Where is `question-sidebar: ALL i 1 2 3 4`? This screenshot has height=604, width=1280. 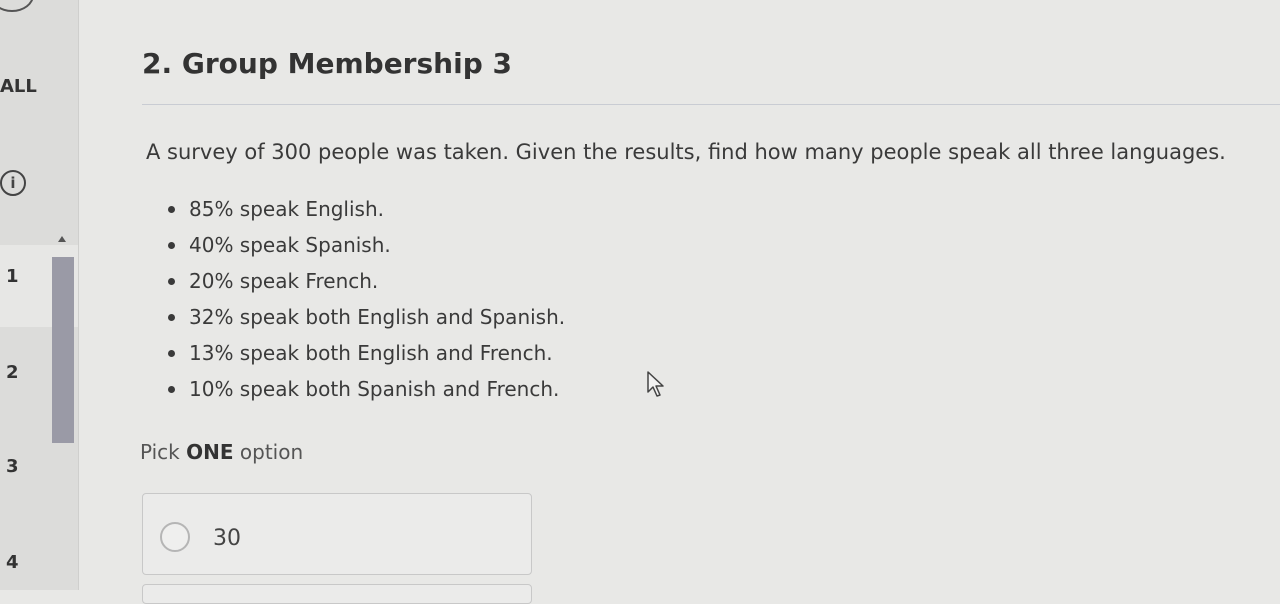
question-sidebar: ALL i 1 2 3 4 is located at coordinates (39, 295).